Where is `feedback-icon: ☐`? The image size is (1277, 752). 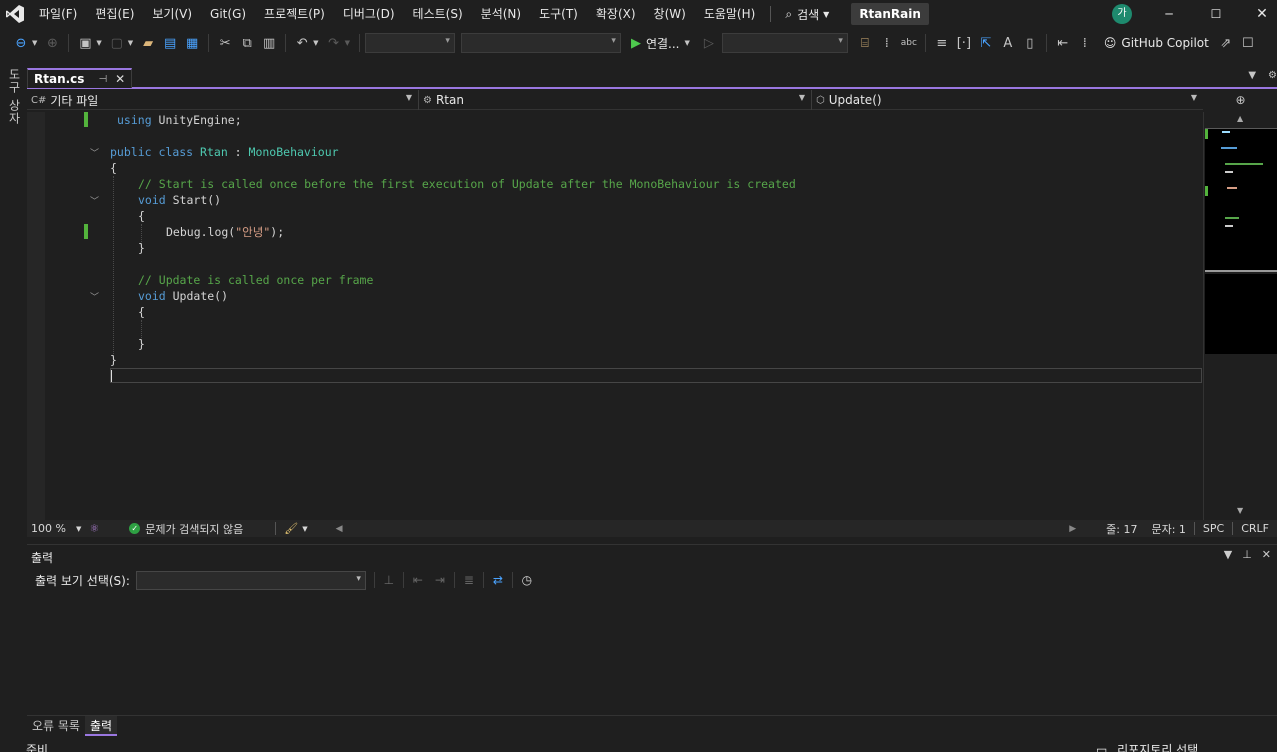
feedback-icon: ☐ is located at coordinates (1248, 43).